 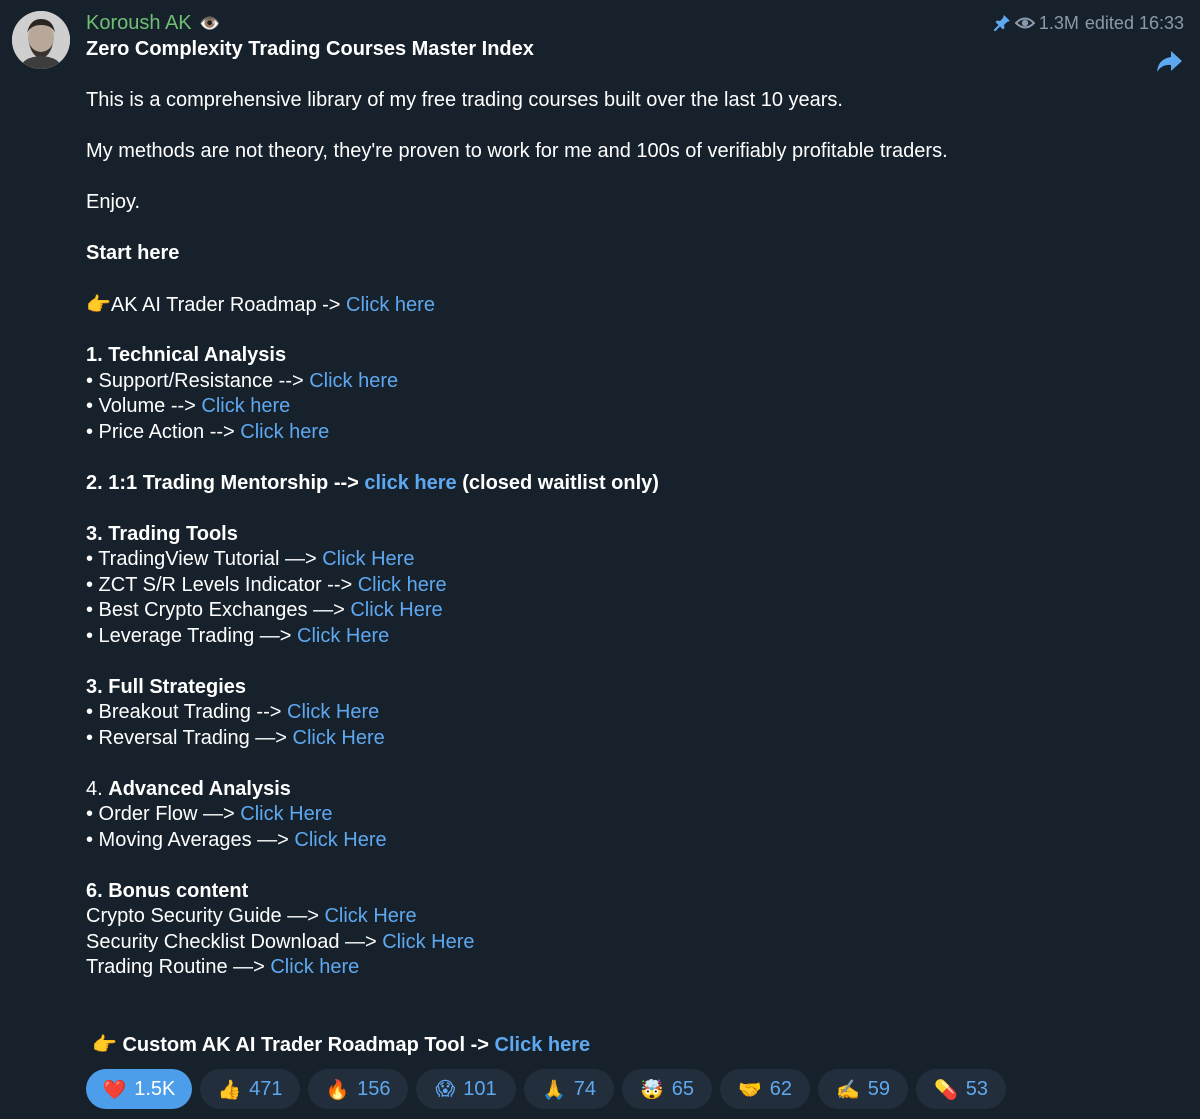 I want to click on eye-icon, so click(x=1024, y=23).